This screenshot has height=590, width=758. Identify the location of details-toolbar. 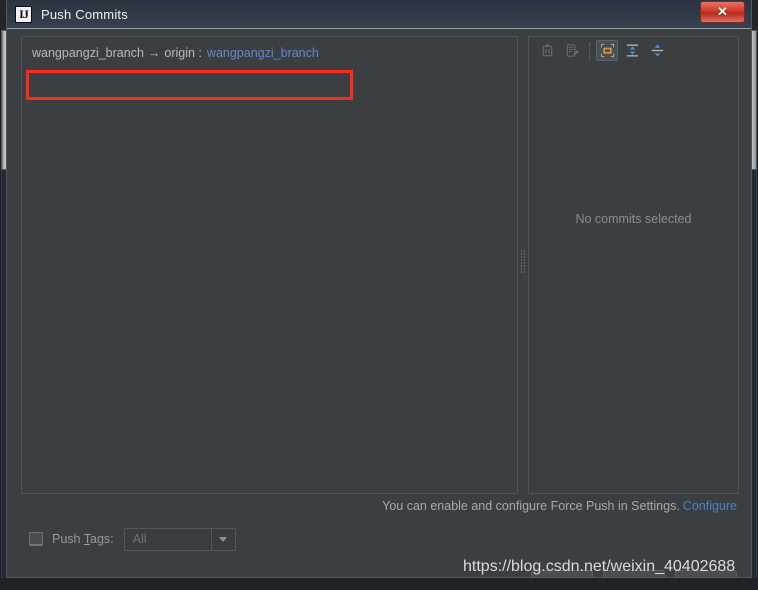
(633, 50).